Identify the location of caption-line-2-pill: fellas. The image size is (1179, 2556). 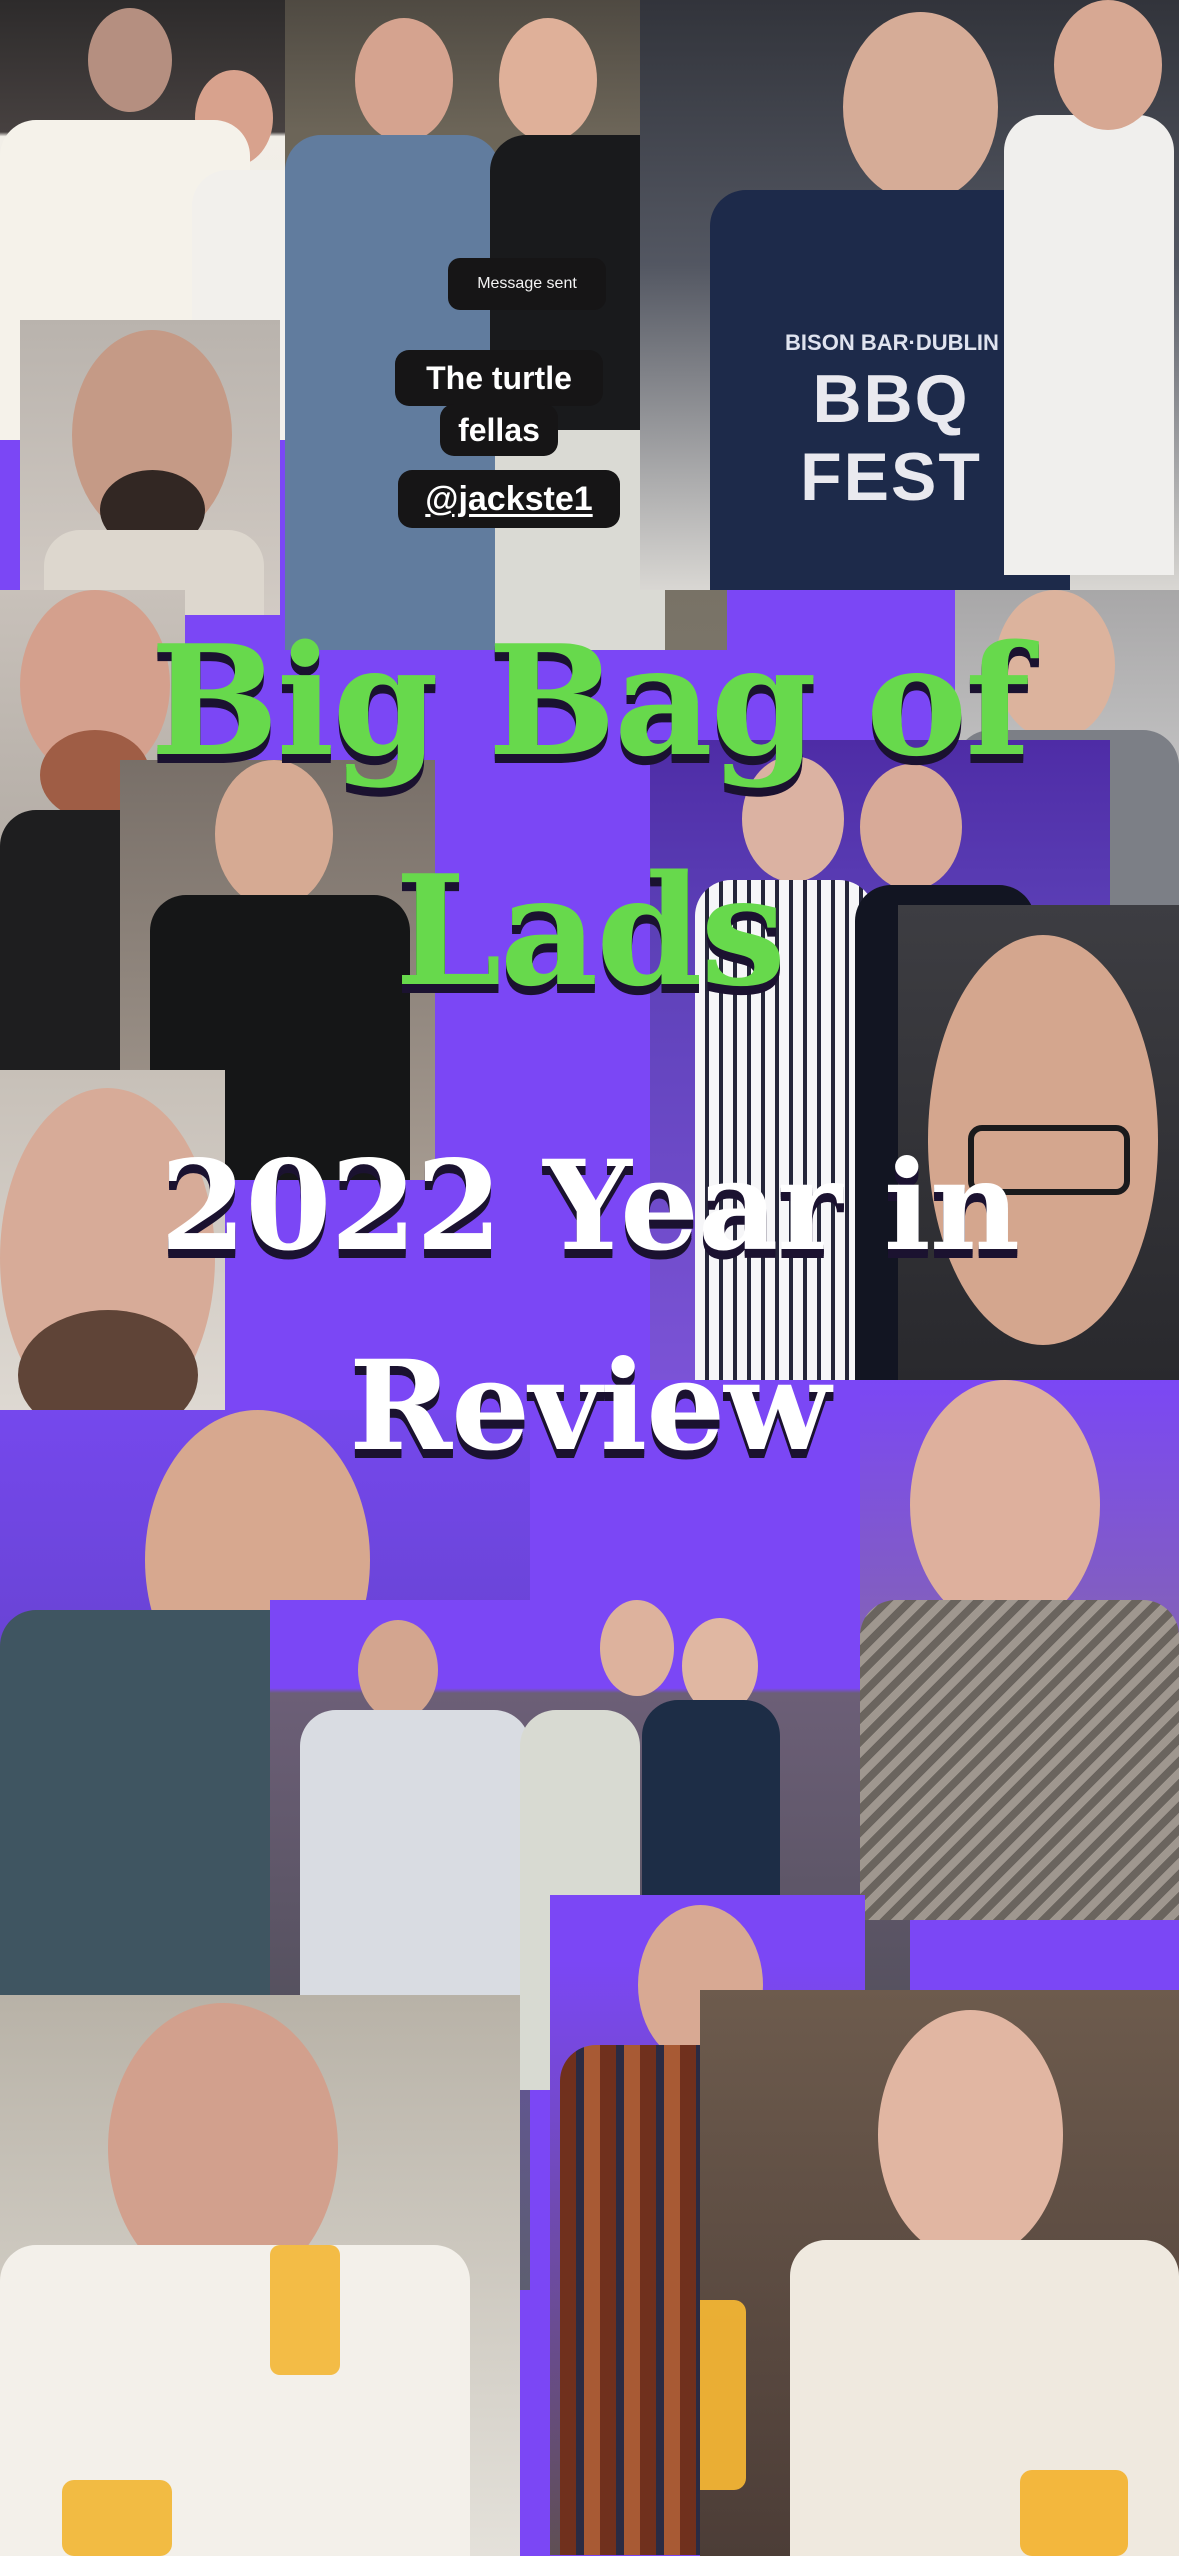
(499, 430).